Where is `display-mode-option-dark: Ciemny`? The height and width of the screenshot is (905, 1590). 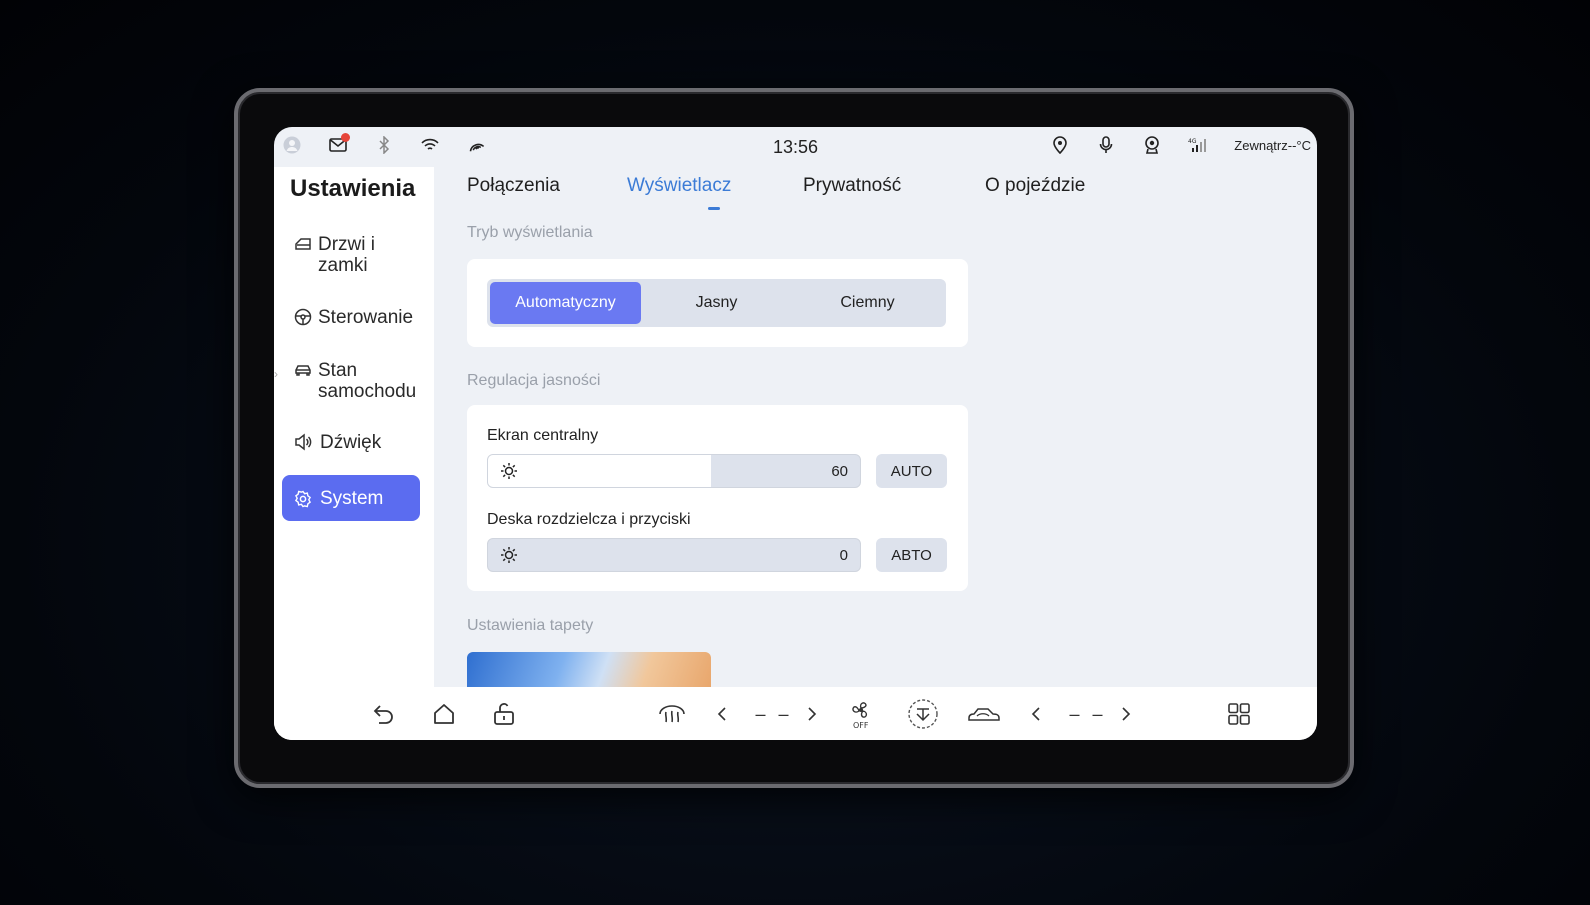 display-mode-option-dark: Ciemny is located at coordinates (867, 303).